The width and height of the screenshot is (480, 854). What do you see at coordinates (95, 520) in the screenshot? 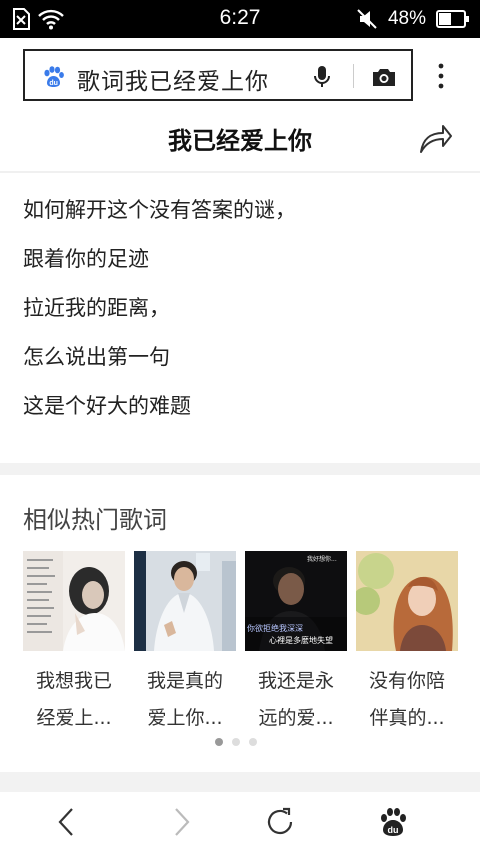
I see `similar-section-title: 相似热门歌词` at bounding box center [95, 520].